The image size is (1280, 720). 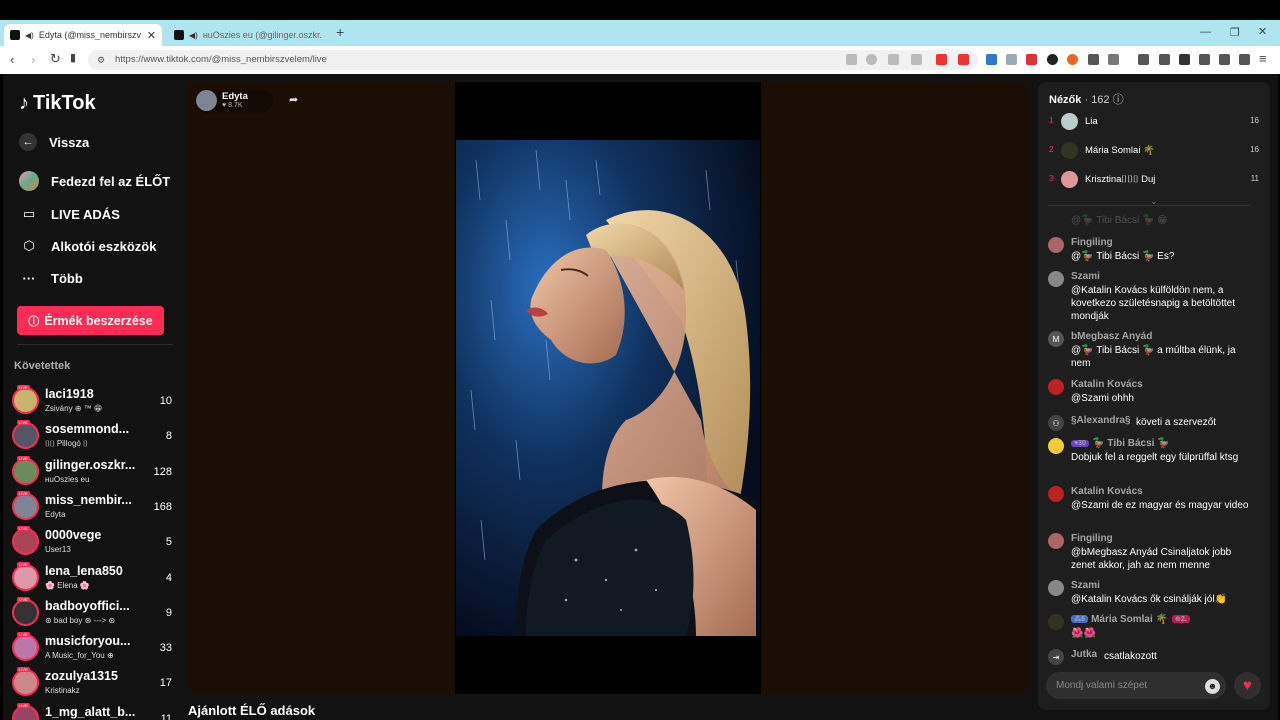 I want to click on tab-edyta: ◀) Edyta (@miss_nembirszvelem ✕, so click(x=83, y=35).